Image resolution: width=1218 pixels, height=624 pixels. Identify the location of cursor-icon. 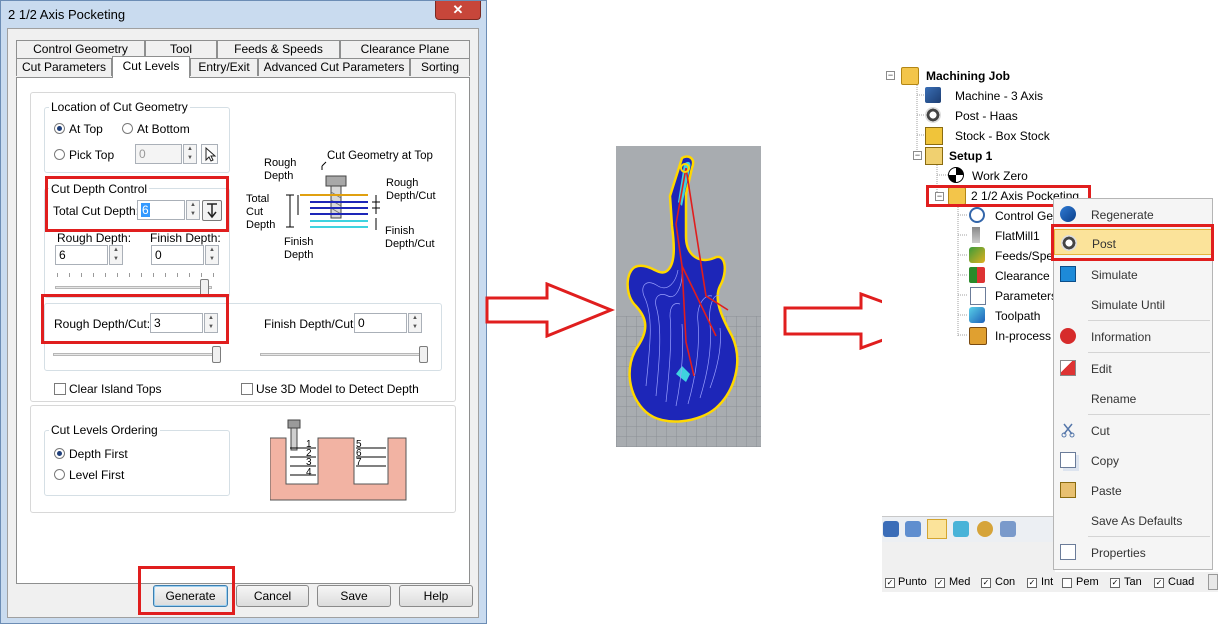
(211, 154).